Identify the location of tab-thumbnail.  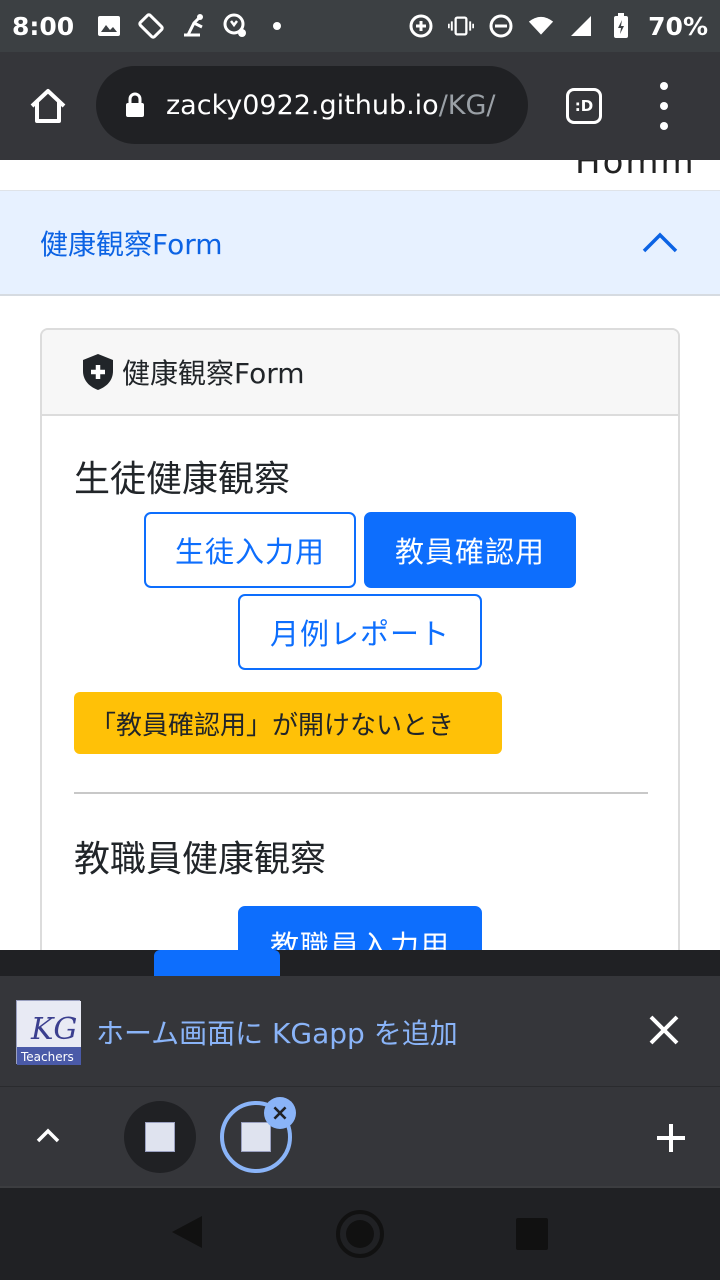
(160, 1137).